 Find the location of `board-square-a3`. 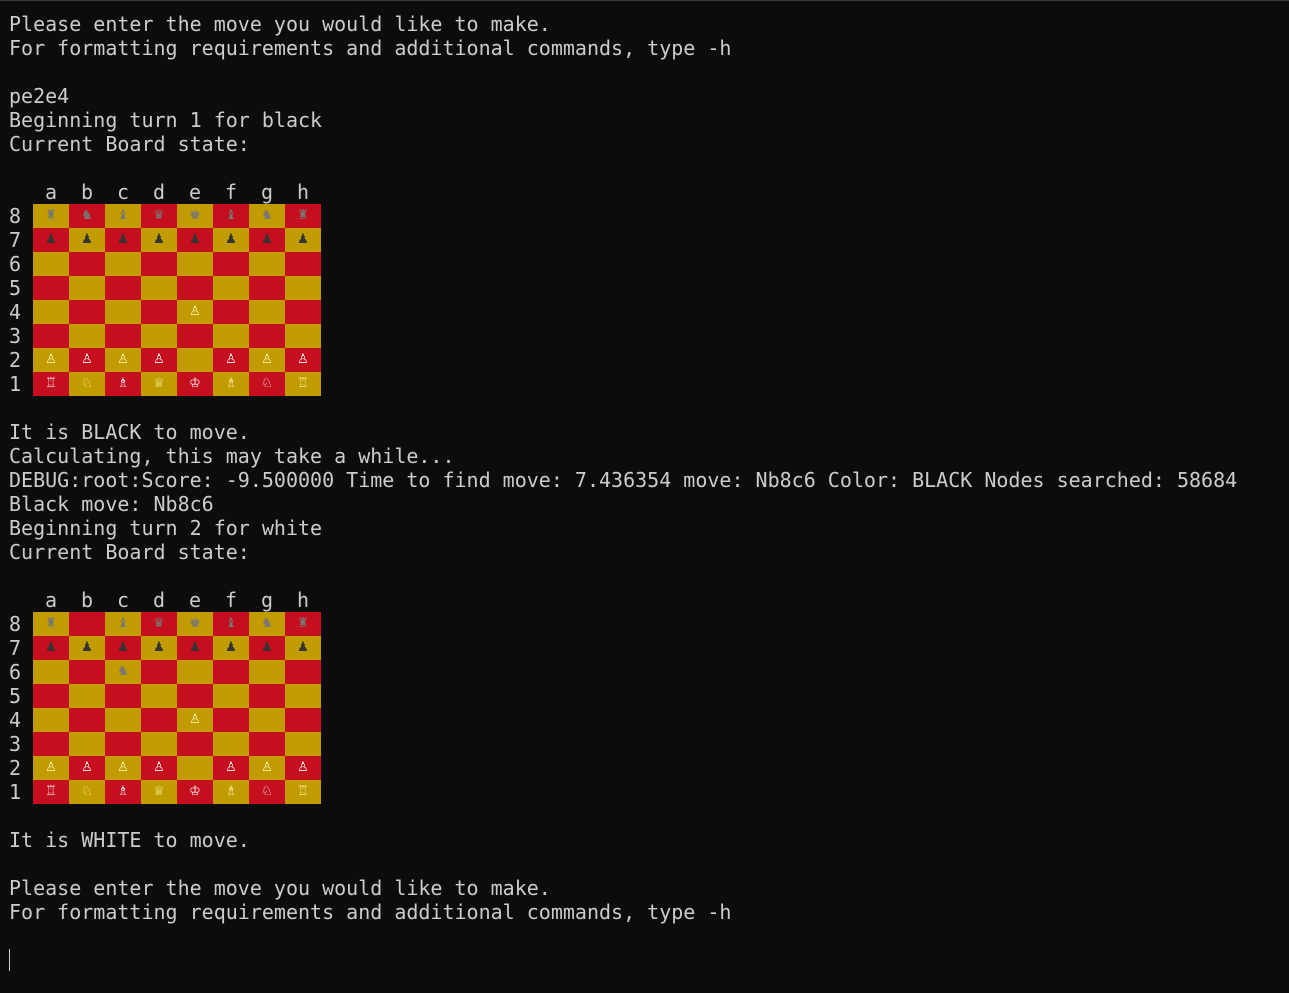

board-square-a3 is located at coordinates (51, 744).